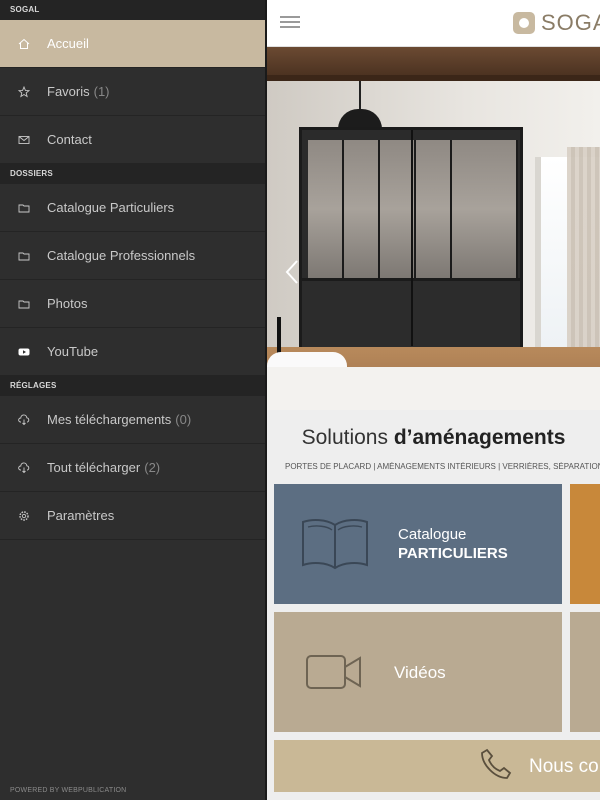  I want to click on gear-icon, so click(23, 516).